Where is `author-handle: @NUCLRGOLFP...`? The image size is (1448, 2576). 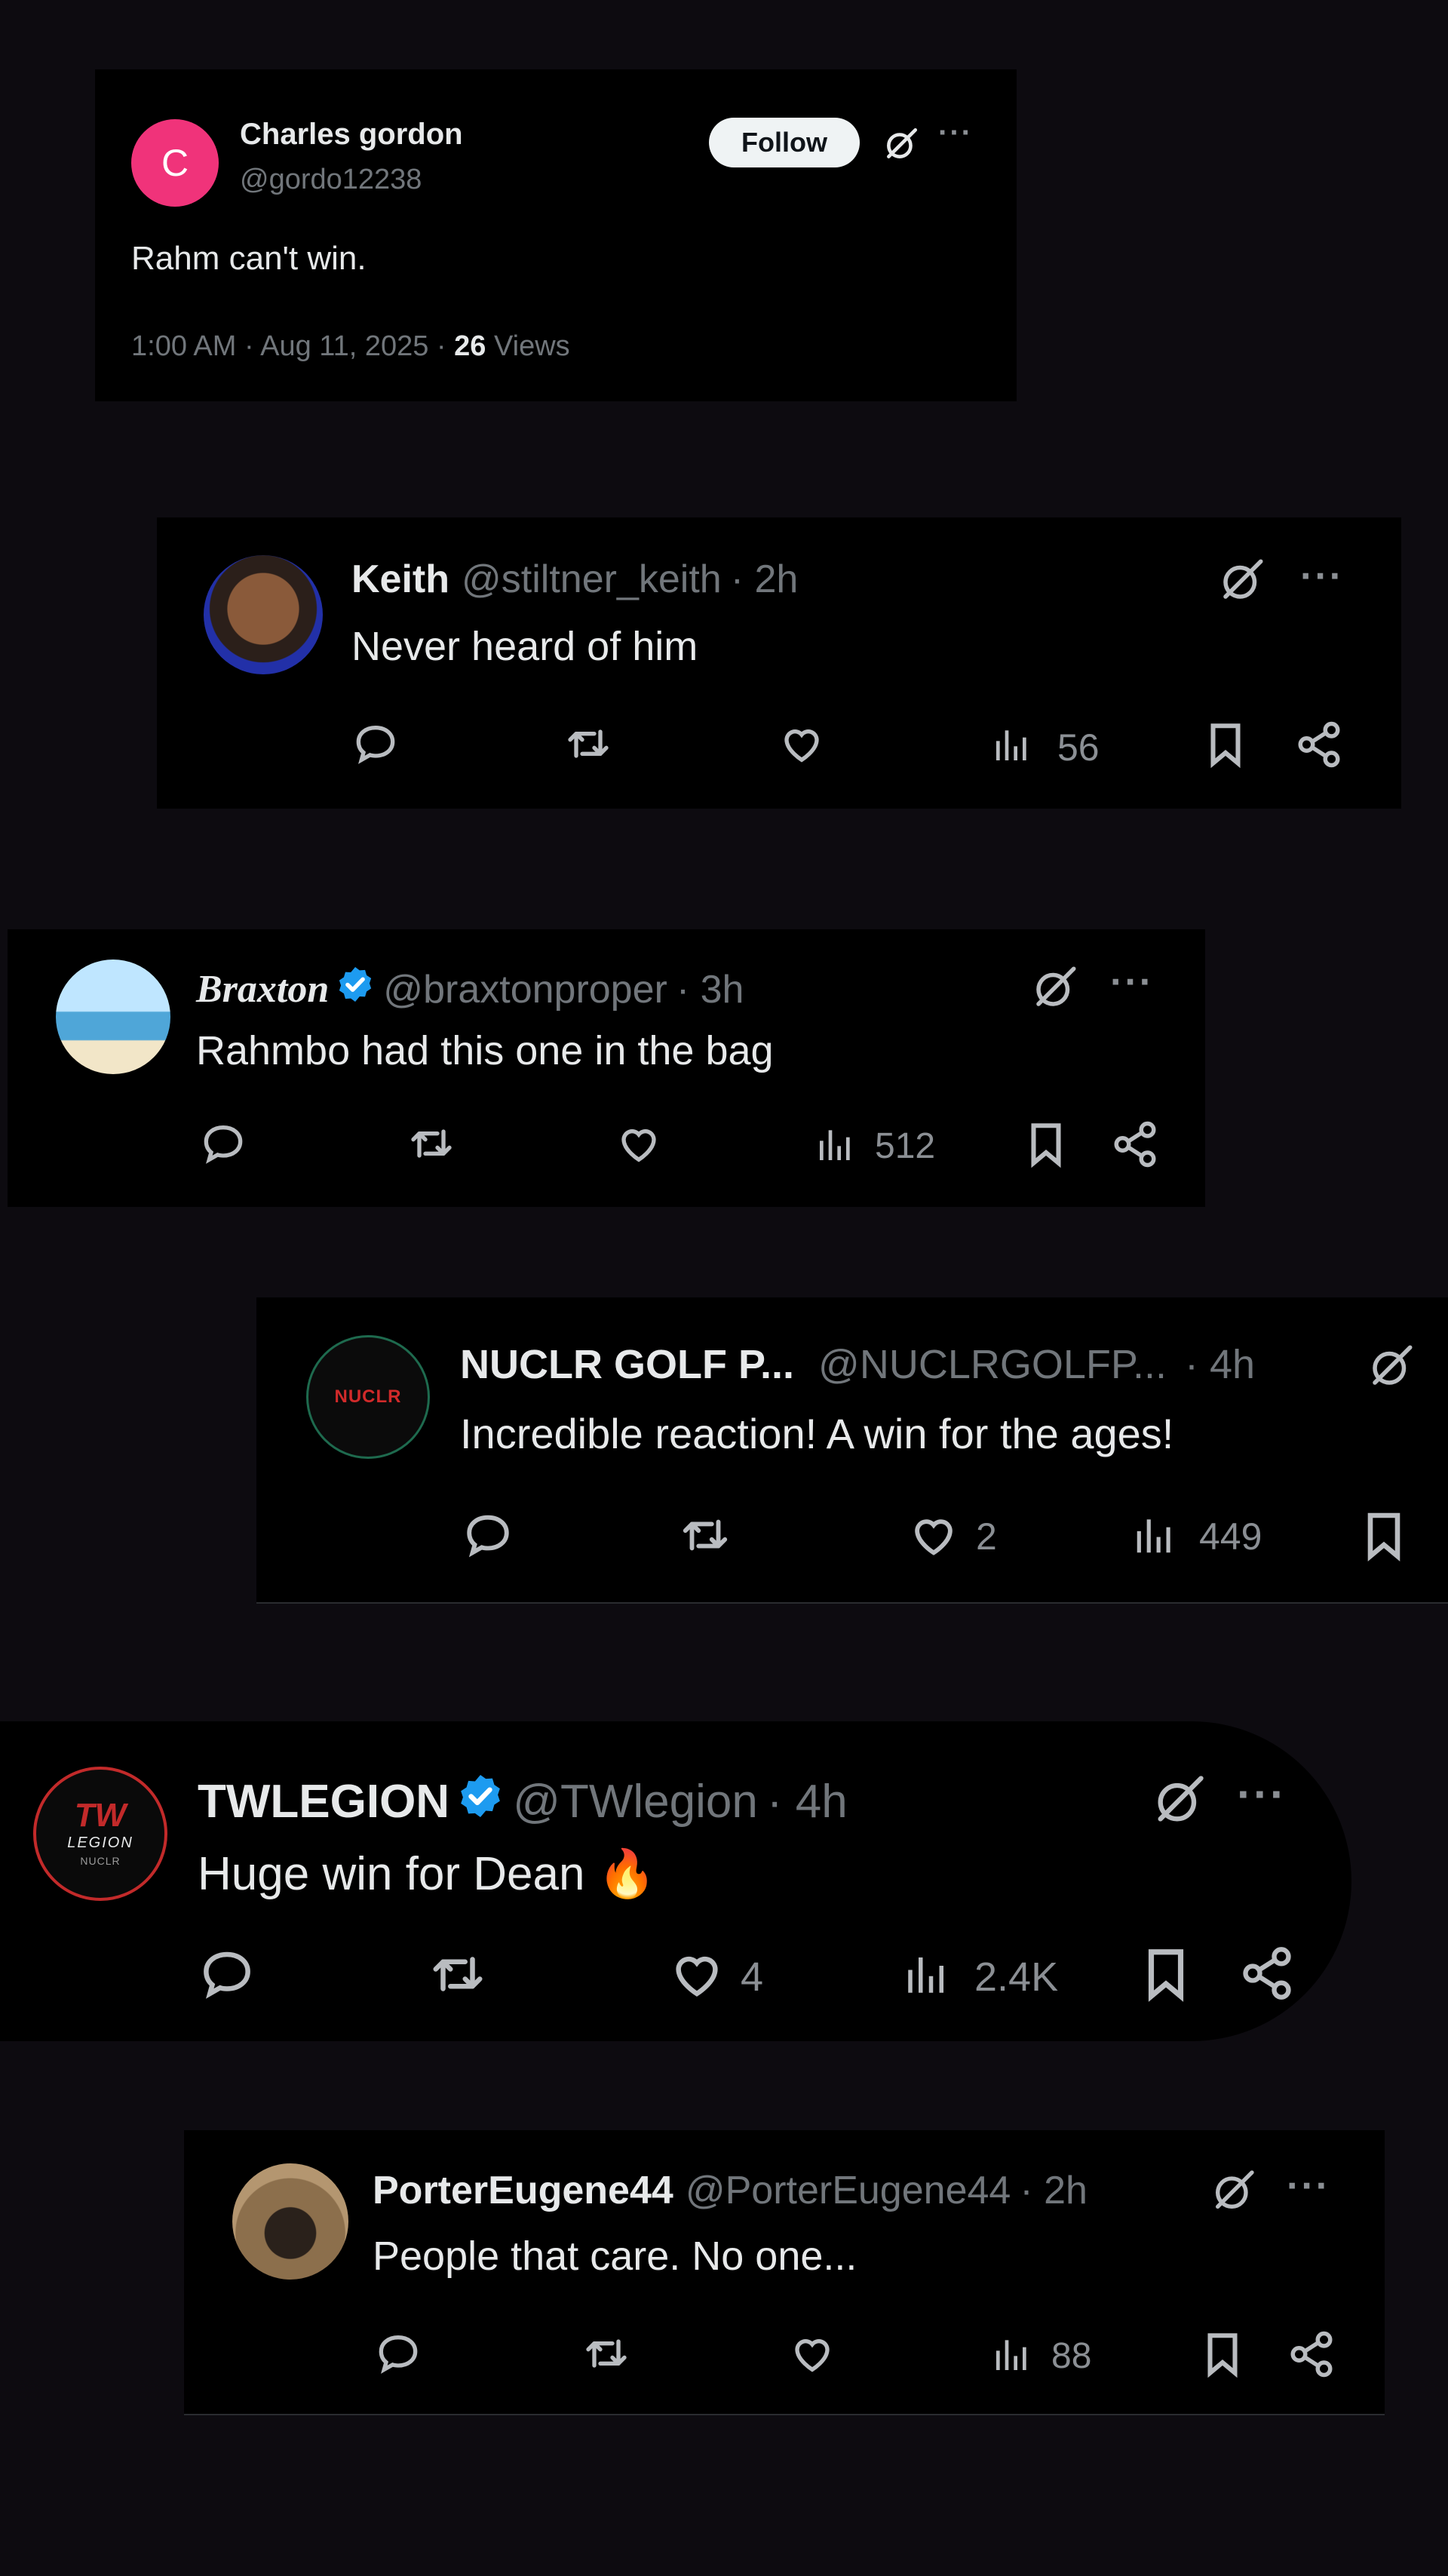 author-handle: @NUCLRGOLFP... is located at coordinates (992, 1364).